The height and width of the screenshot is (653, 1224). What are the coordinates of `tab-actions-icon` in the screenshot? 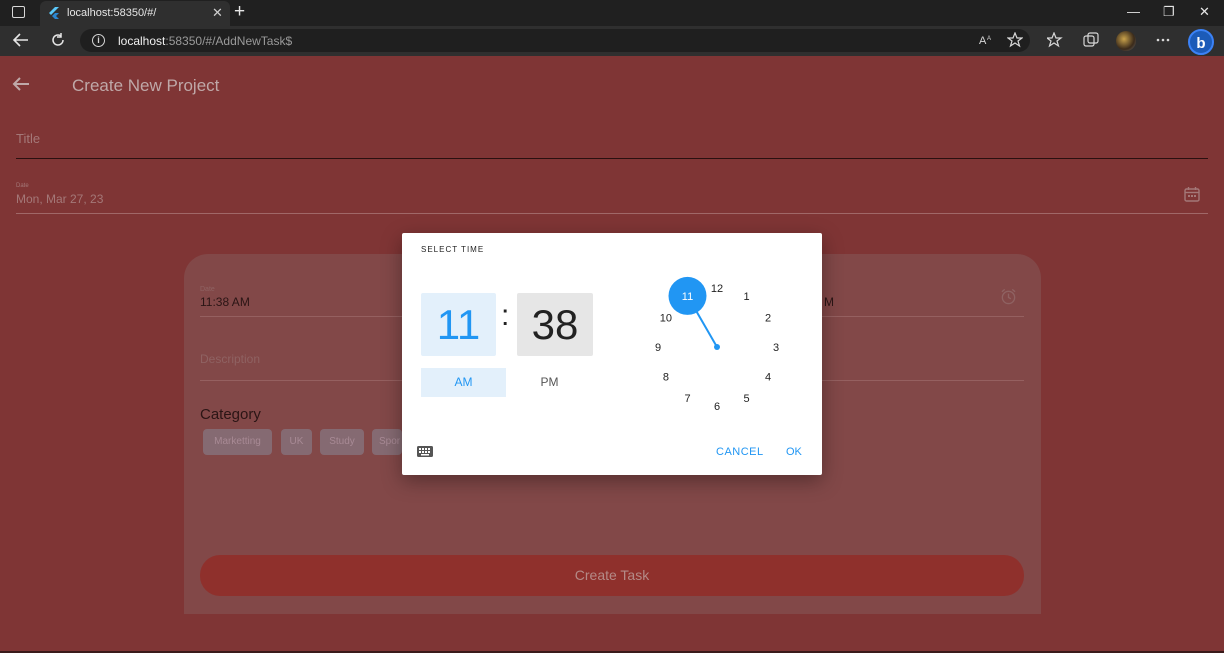 It's located at (18, 12).